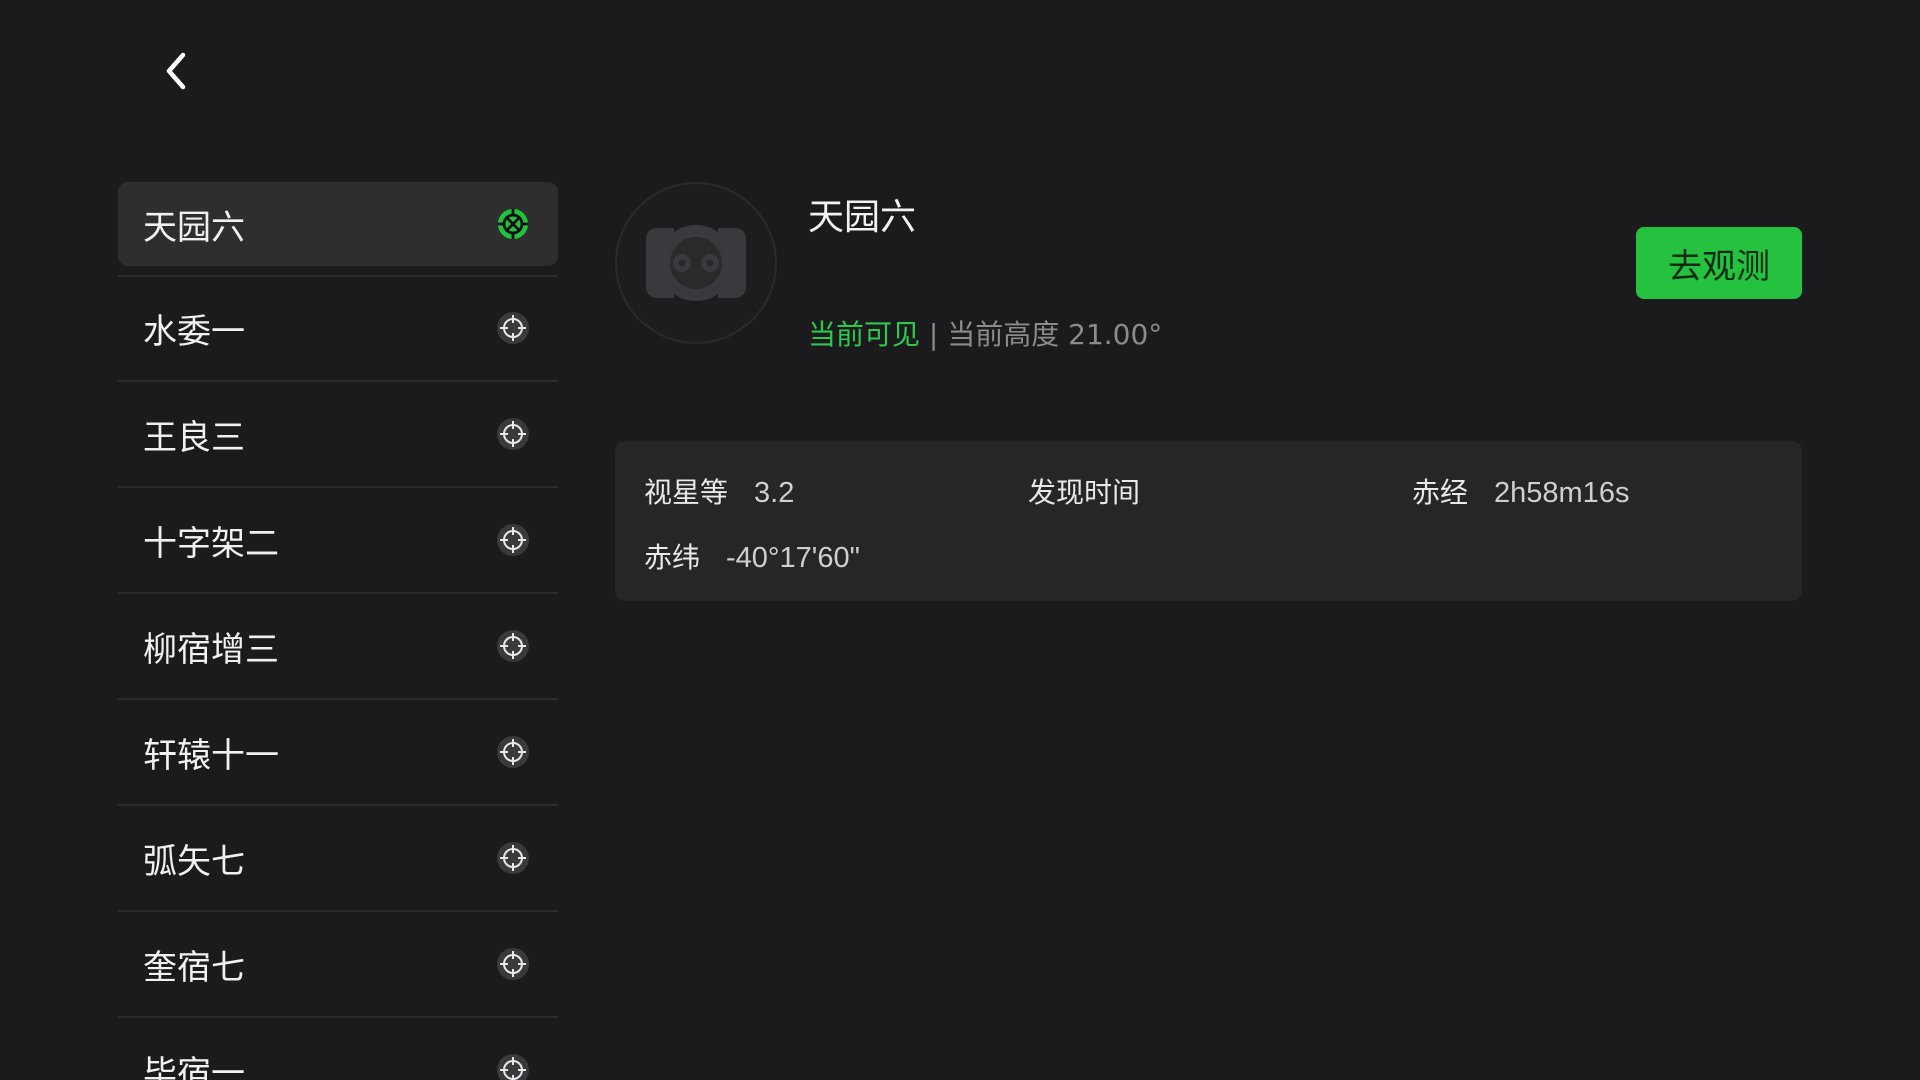 The width and height of the screenshot is (1920, 1080). What do you see at coordinates (194, 1066) in the screenshot?
I see `star-name: 毕宿一` at bounding box center [194, 1066].